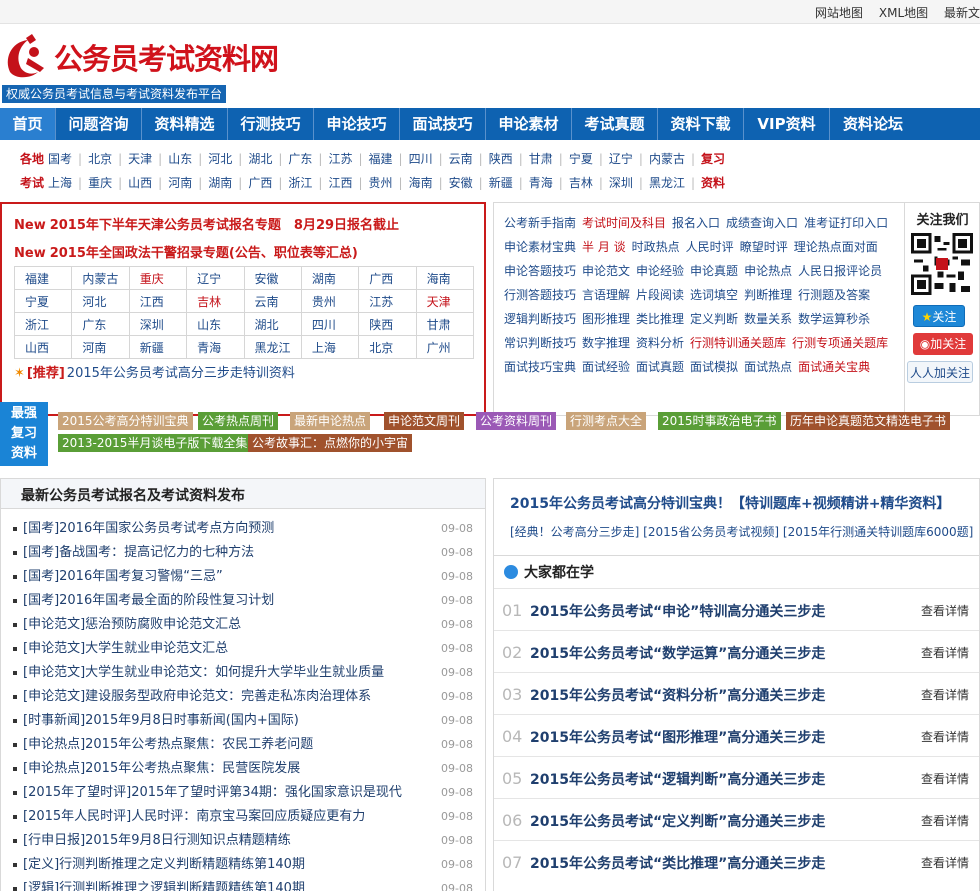  What do you see at coordinates (215, 324) in the screenshot?
I see `province-link: 山东` at bounding box center [215, 324].